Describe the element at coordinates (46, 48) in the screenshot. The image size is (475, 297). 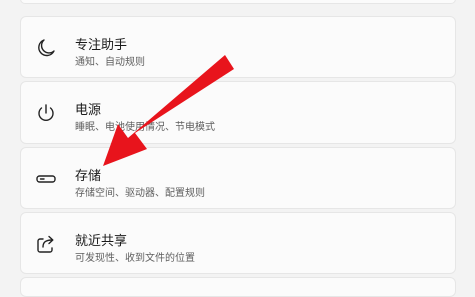
I see `moon-icon` at that location.